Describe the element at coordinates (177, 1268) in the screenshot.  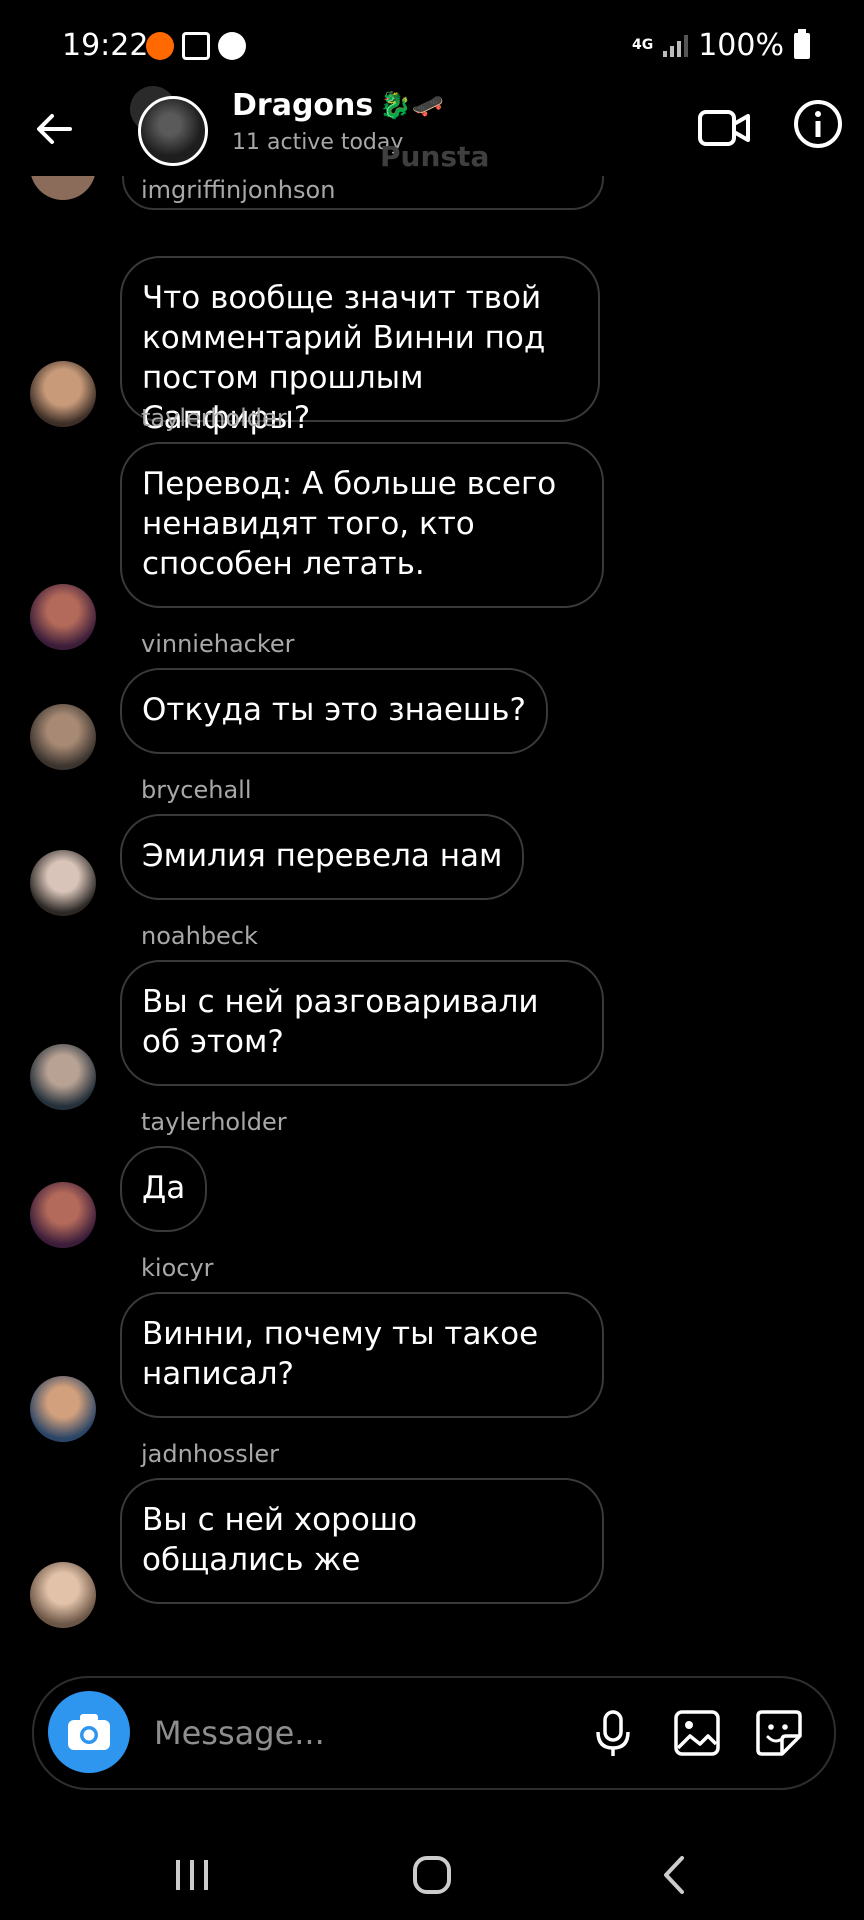
I see `message-username: kiocyr` at that location.